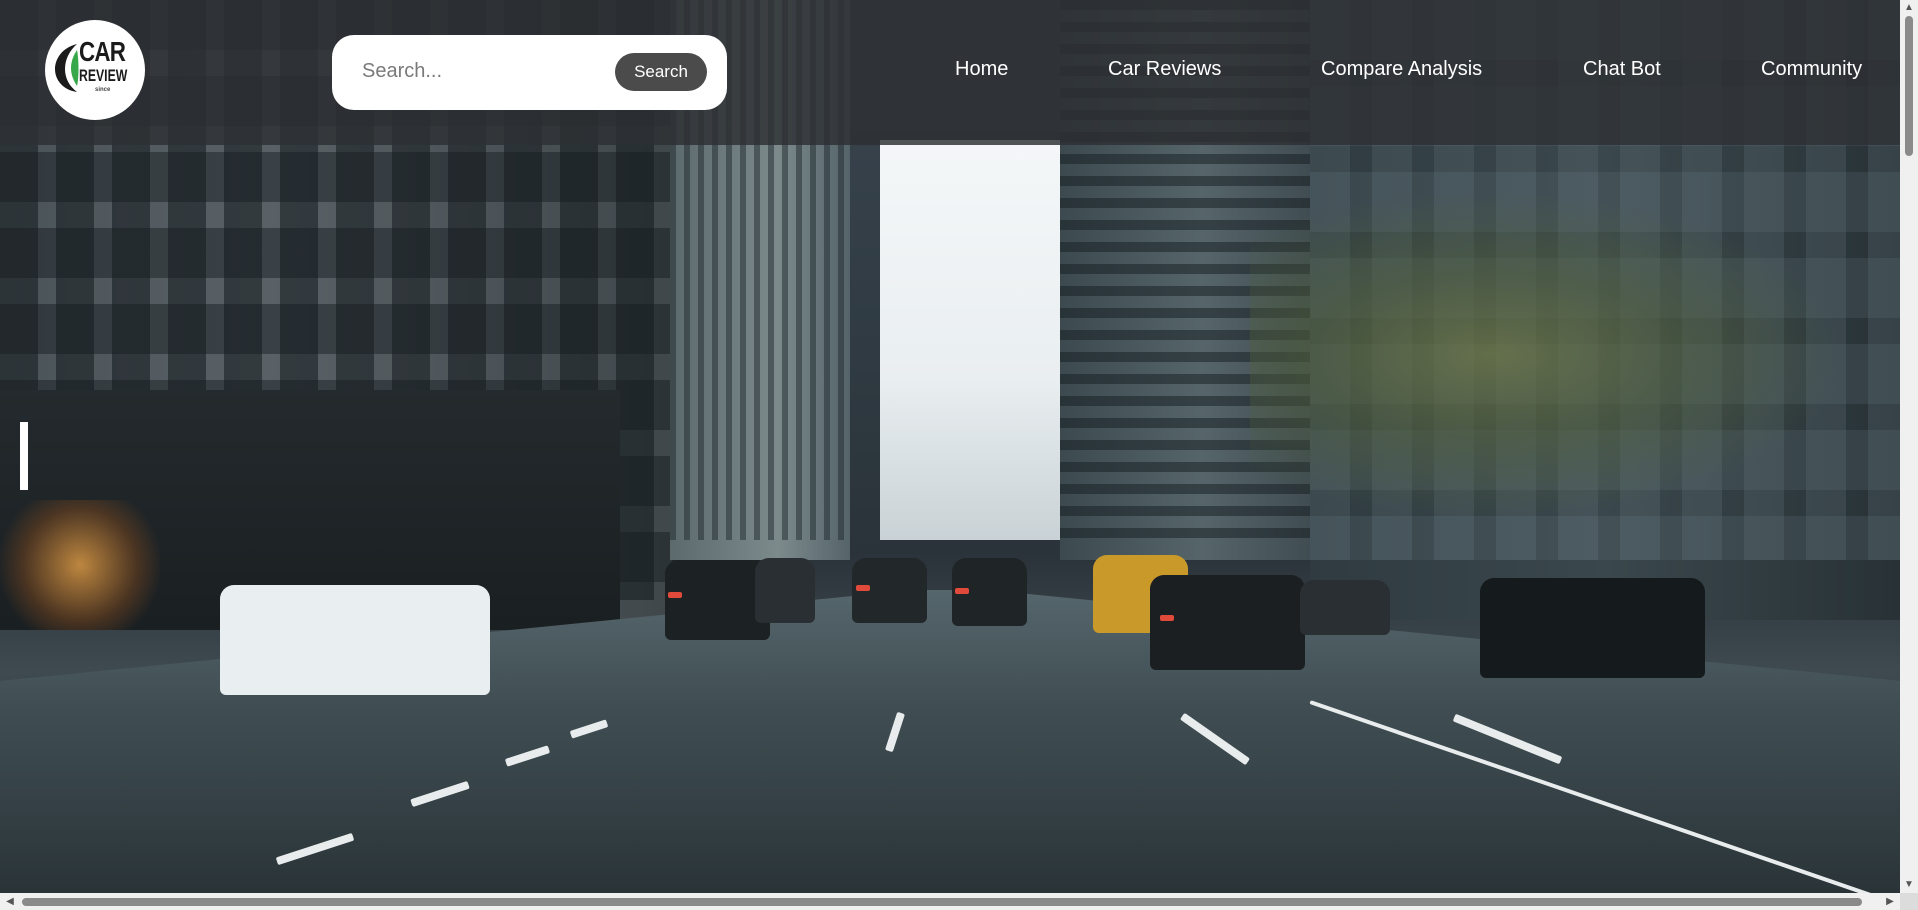 Image resolution: width=1918 pixels, height=910 pixels. What do you see at coordinates (102, 51) in the screenshot?
I see `logo-wordmark-car: CAR` at bounding box center [102, 51].